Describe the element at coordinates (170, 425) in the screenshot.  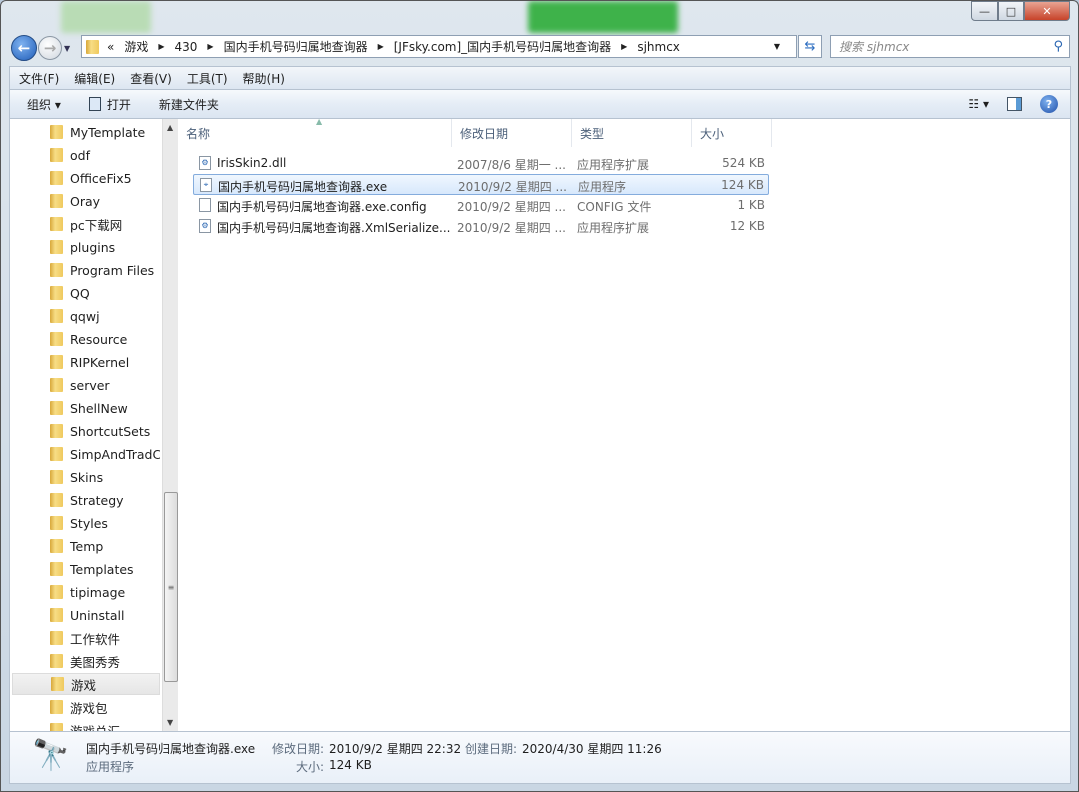
I see `sidebar-scrollbar: ▲ ≡ ▼` at that location.